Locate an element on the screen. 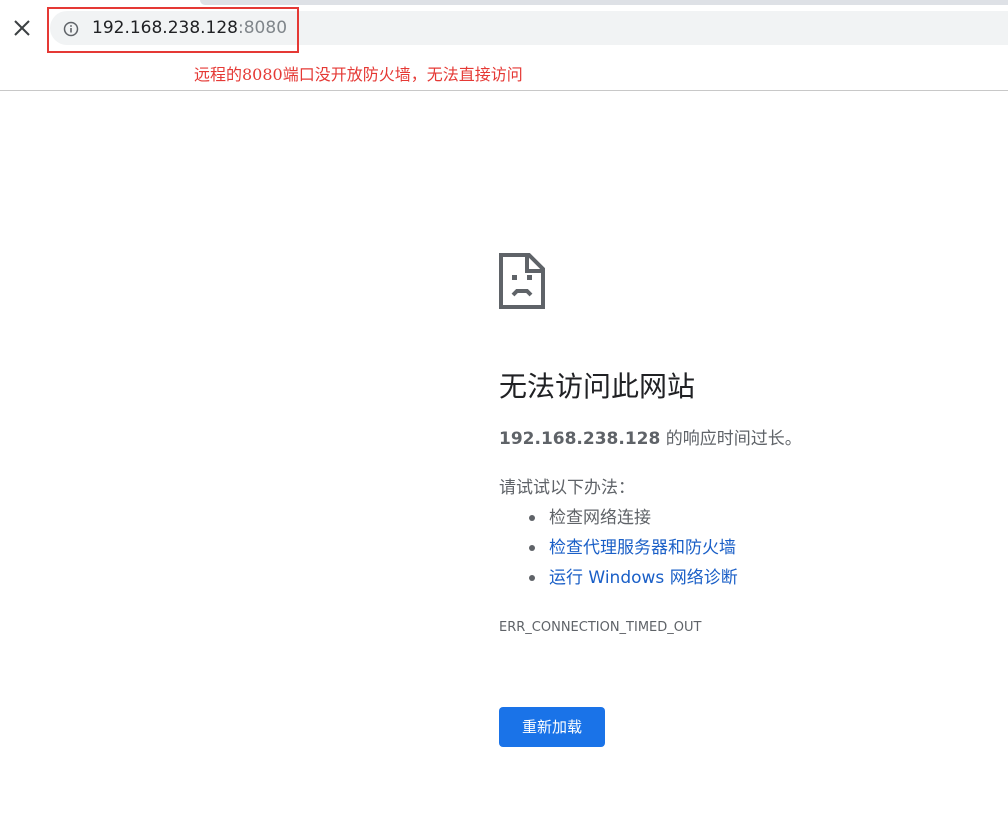 The height and width of the screenshot is (832, 1008). summary-text: 的响应时间过长。 is located at coordinates (731, 439).